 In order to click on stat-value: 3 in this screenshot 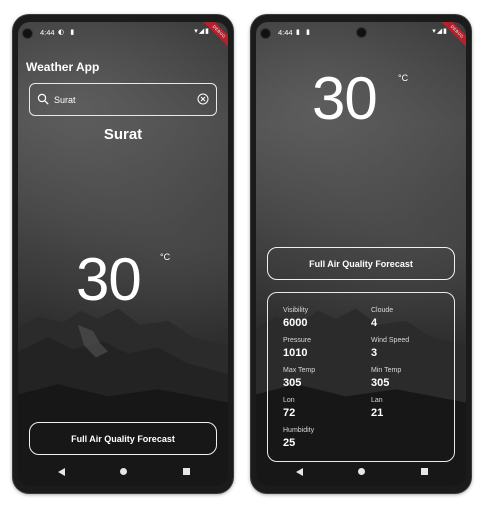, I will do `click(374, 353)`.